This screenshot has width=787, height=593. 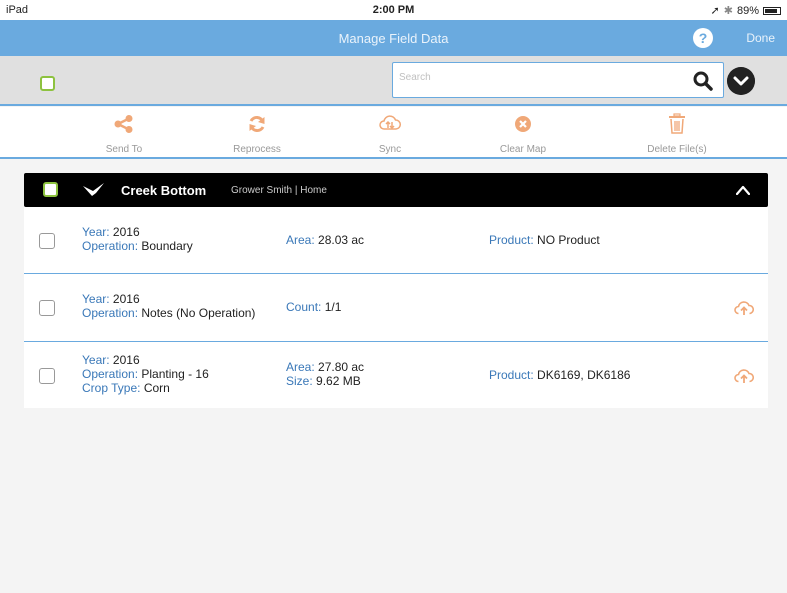 I want to click on trash-icon, so click(x=677, y=123).